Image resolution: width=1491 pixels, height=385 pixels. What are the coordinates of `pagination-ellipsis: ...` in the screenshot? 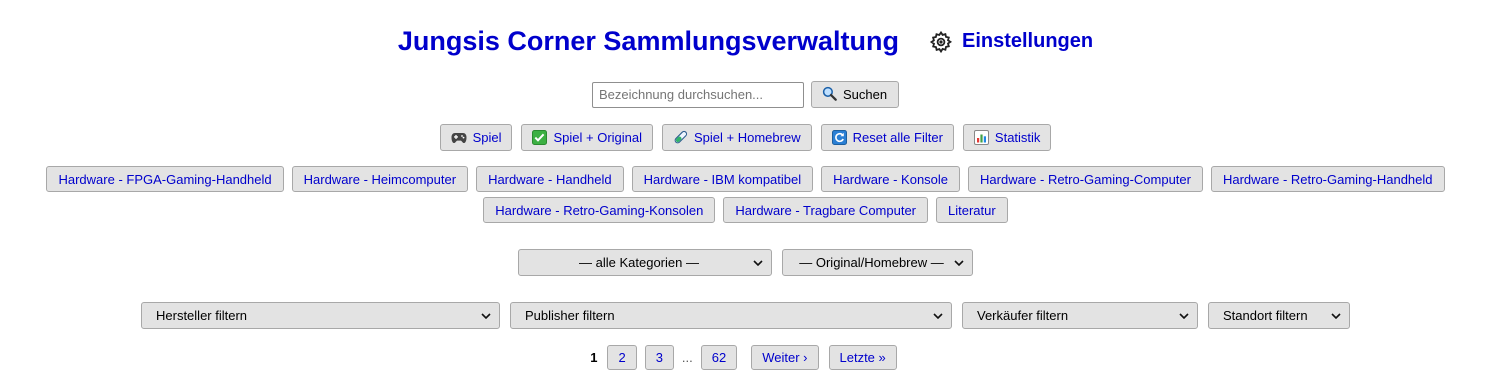 It's located at (687, 357).